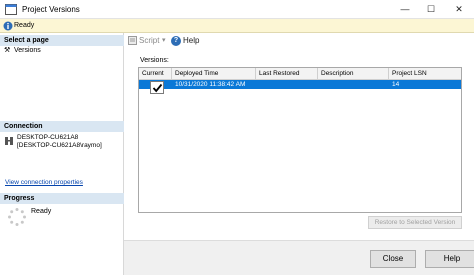 This screenshot has width=474, height=275. I want to click on help-button: Help, so click(449, 259).